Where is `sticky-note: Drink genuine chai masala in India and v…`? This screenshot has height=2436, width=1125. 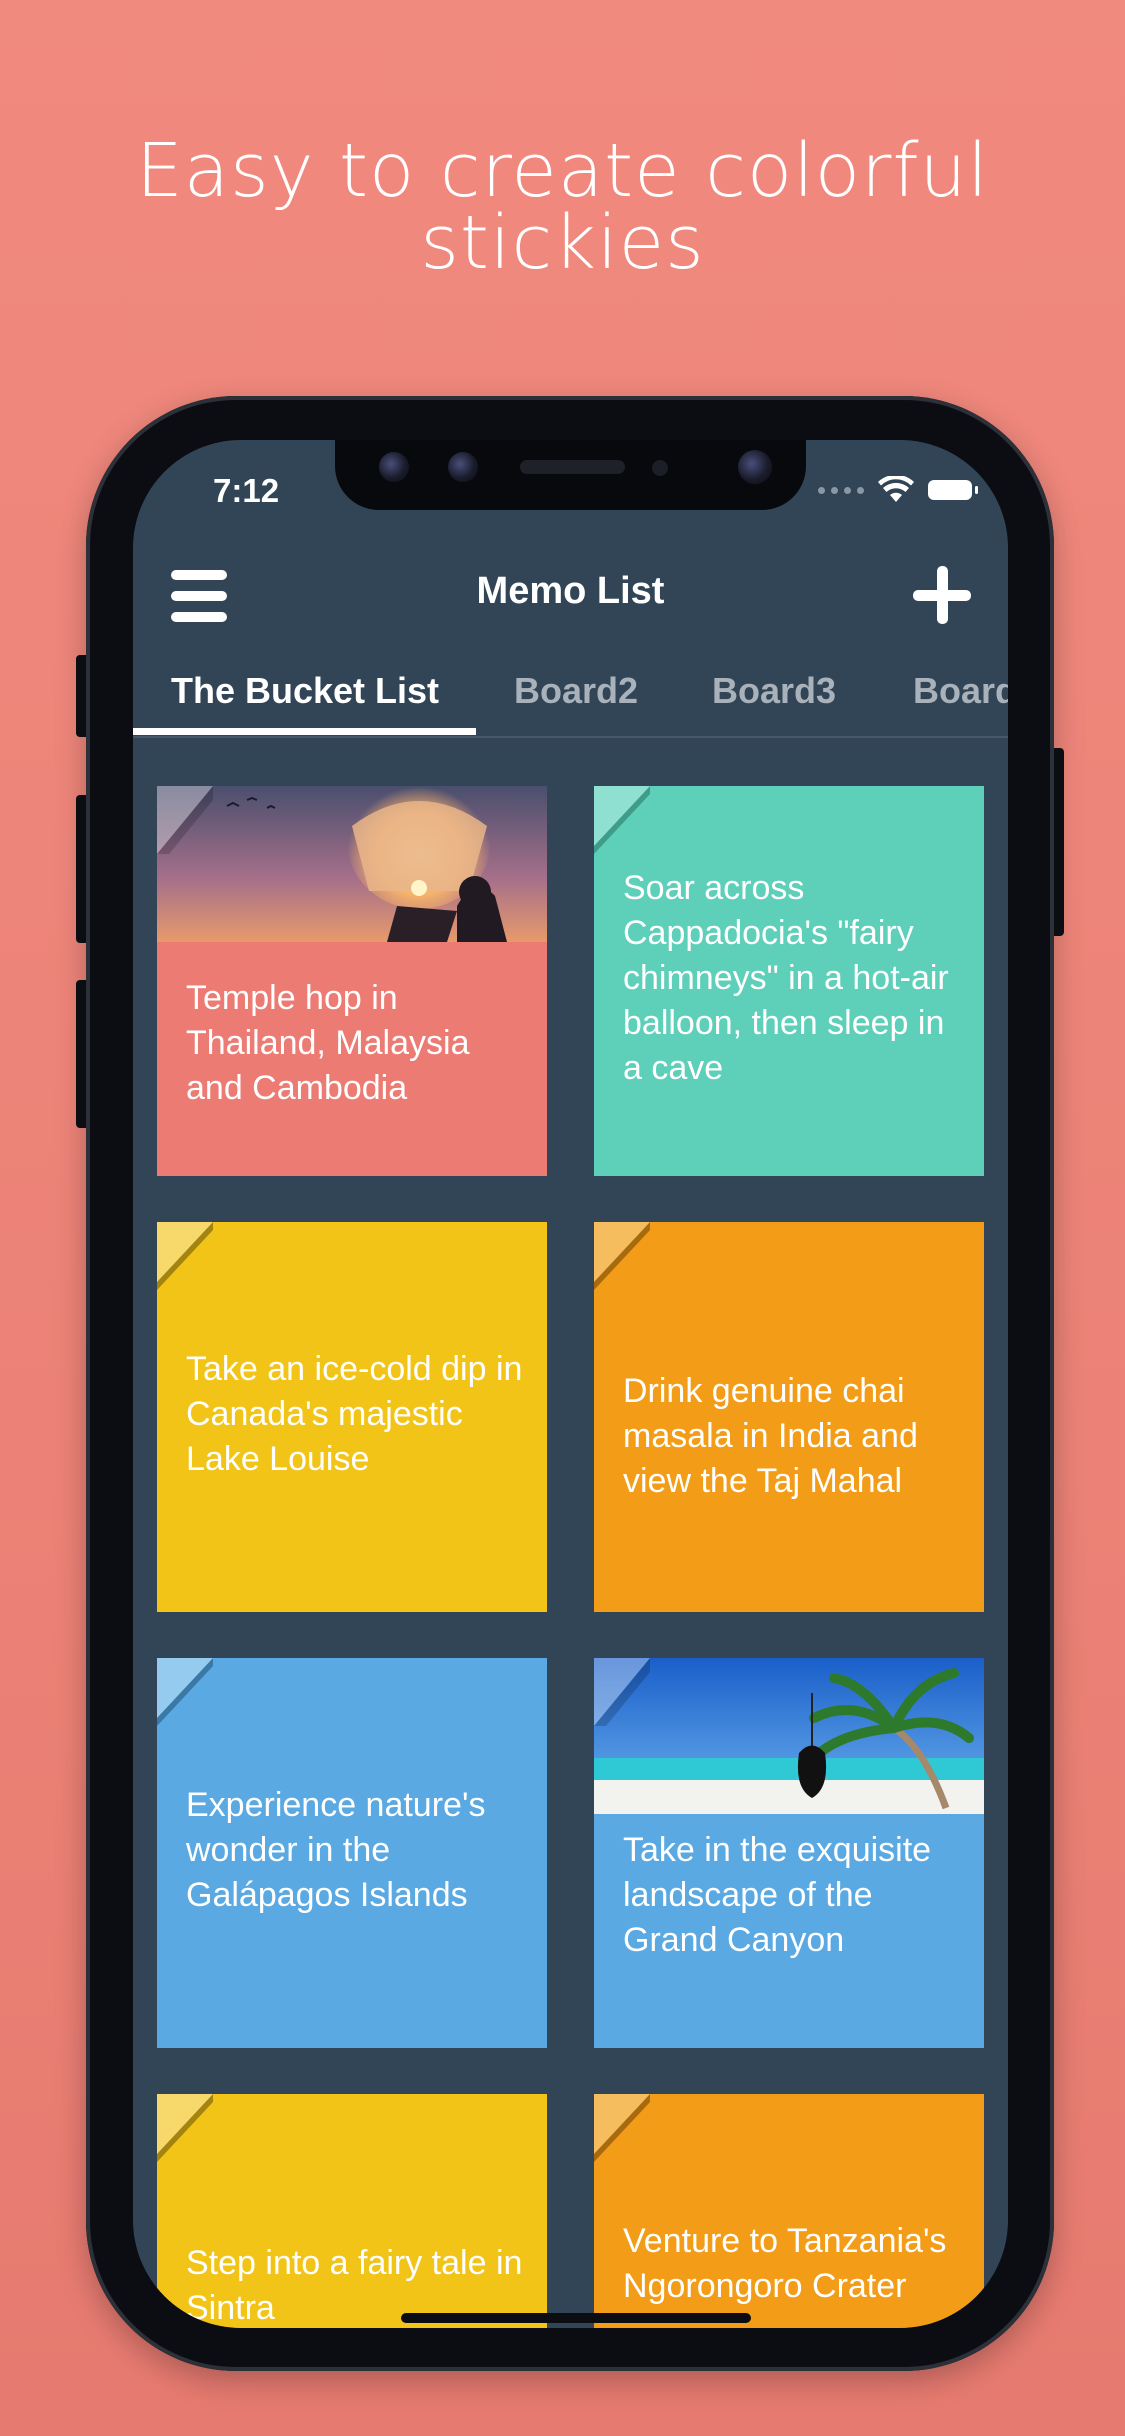 sticky-note: Drink genuine chai masala in India and v… is located at coordinates (789, 1417).